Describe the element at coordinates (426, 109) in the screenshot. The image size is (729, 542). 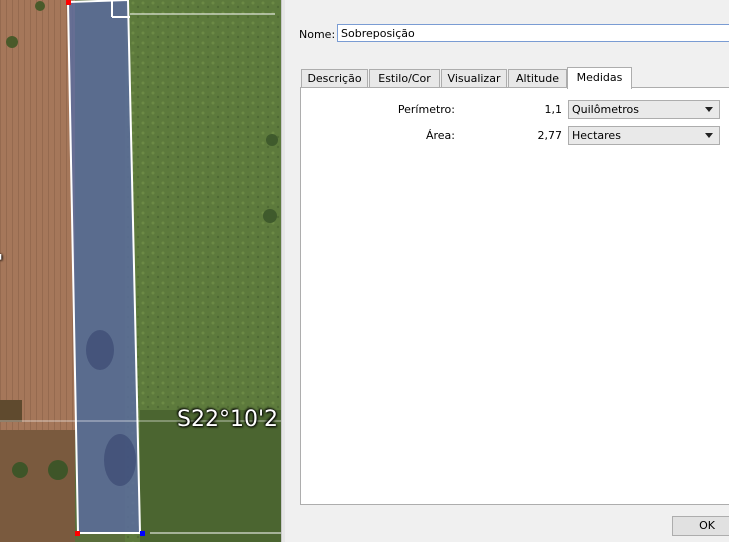
I see `perimeter-label: Perímetro:` at that location.